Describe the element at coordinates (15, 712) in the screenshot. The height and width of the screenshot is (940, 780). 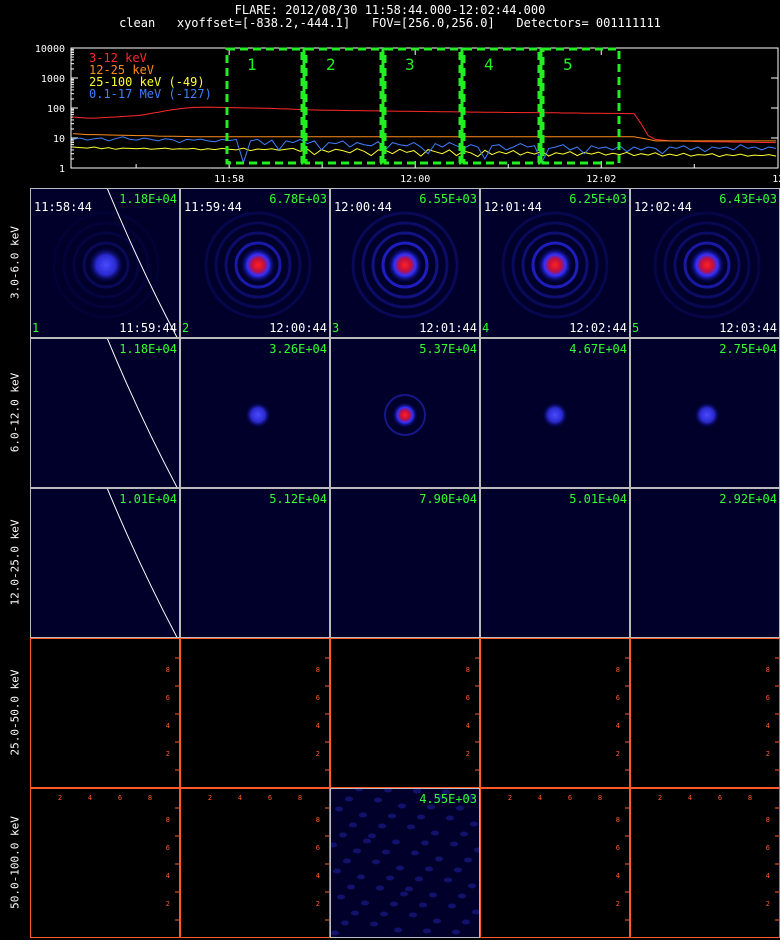
I see `row-energy-label: 25.0-50.0 keV` at that location.